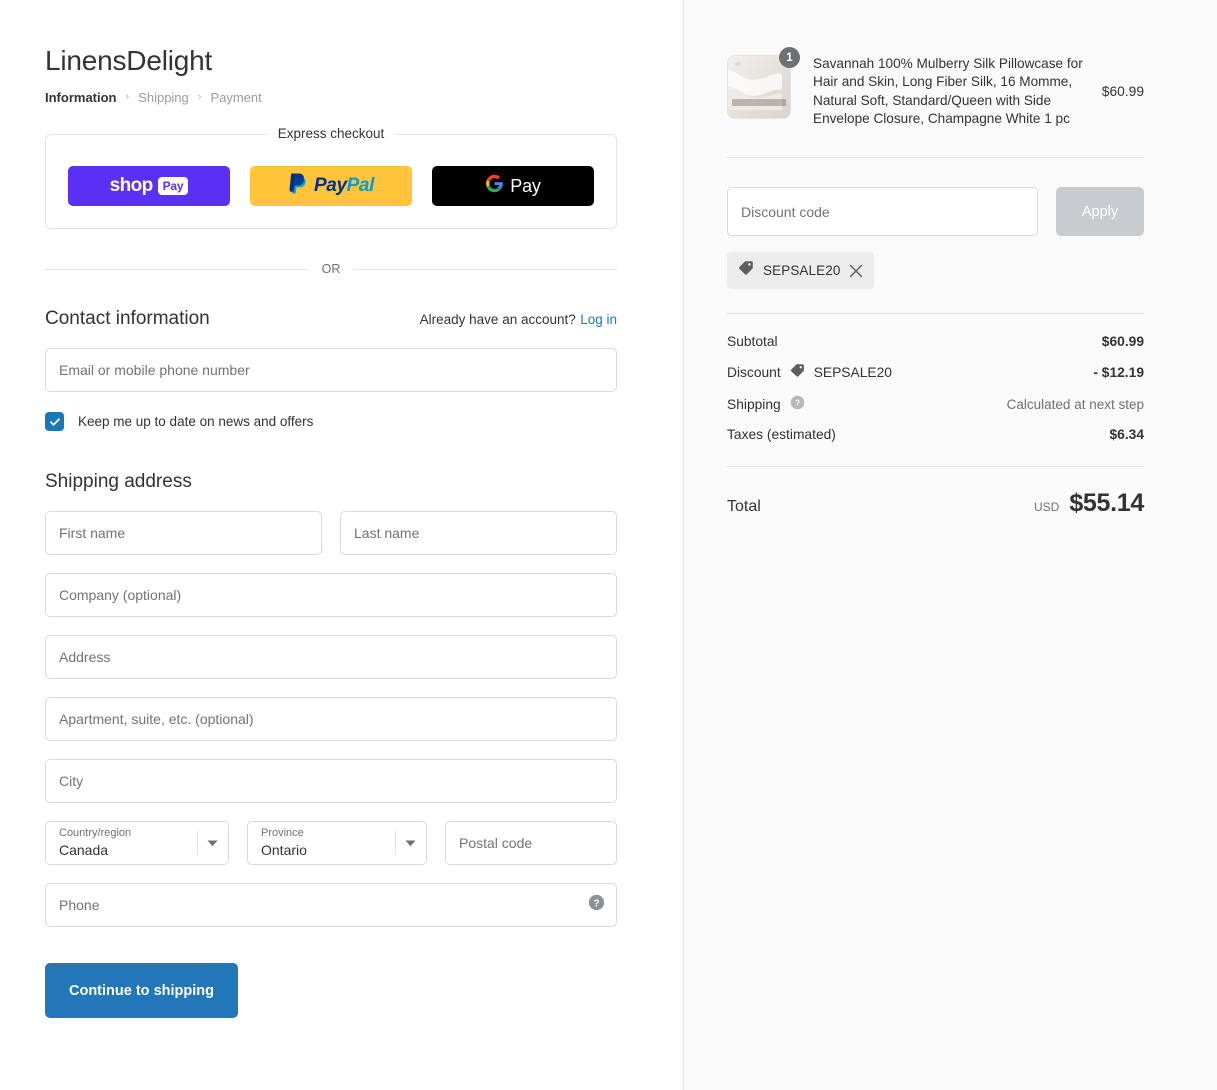  I want to click on country-region-label: Country/region, so click(95, 833).